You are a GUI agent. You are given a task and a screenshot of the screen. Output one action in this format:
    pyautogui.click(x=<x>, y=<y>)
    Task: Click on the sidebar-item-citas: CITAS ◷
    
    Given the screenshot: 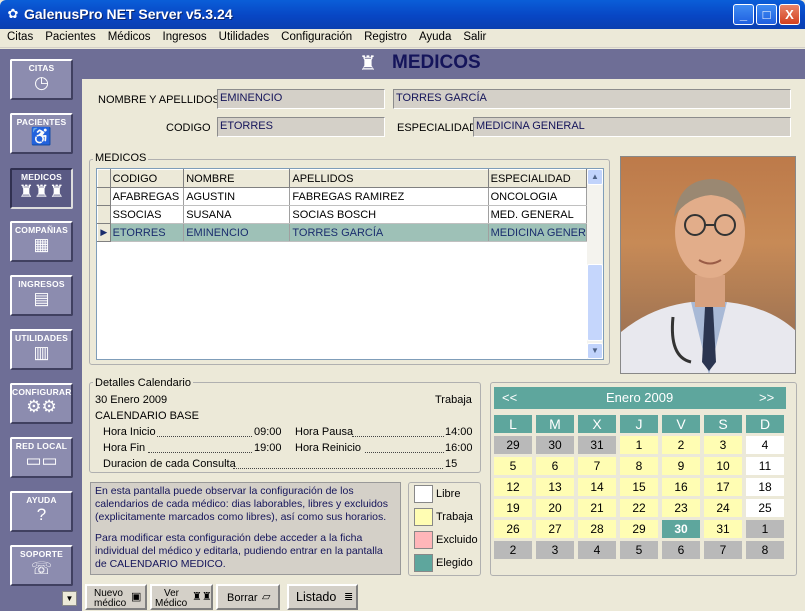 What is the action you would take?
    pyautogui.click(x=41, y=79)
    